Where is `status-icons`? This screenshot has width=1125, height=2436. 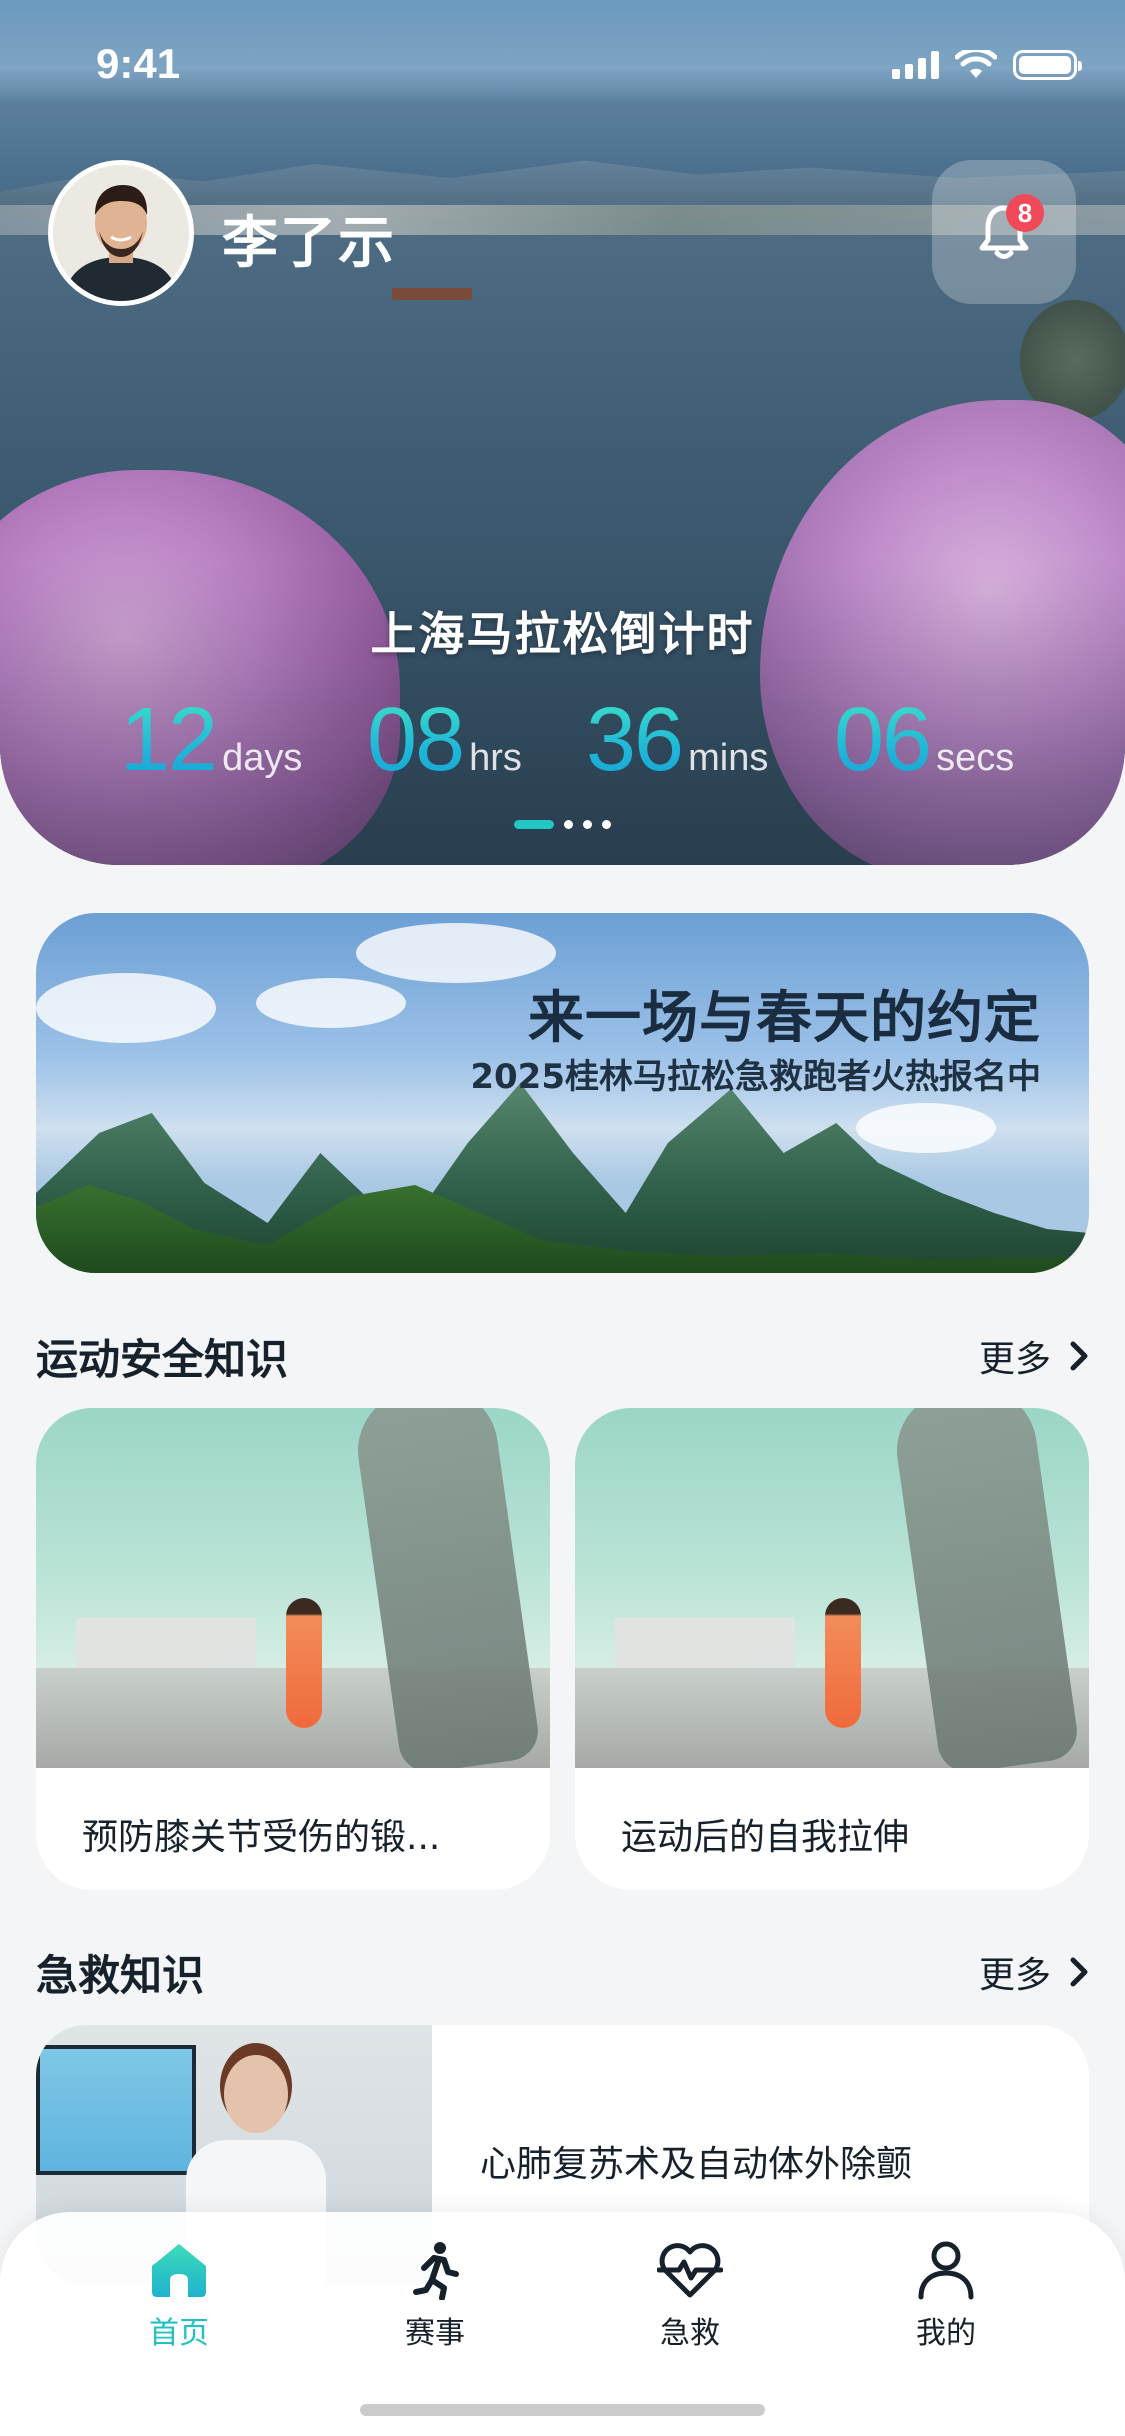 status-icons is located at coordinates (987, 65).